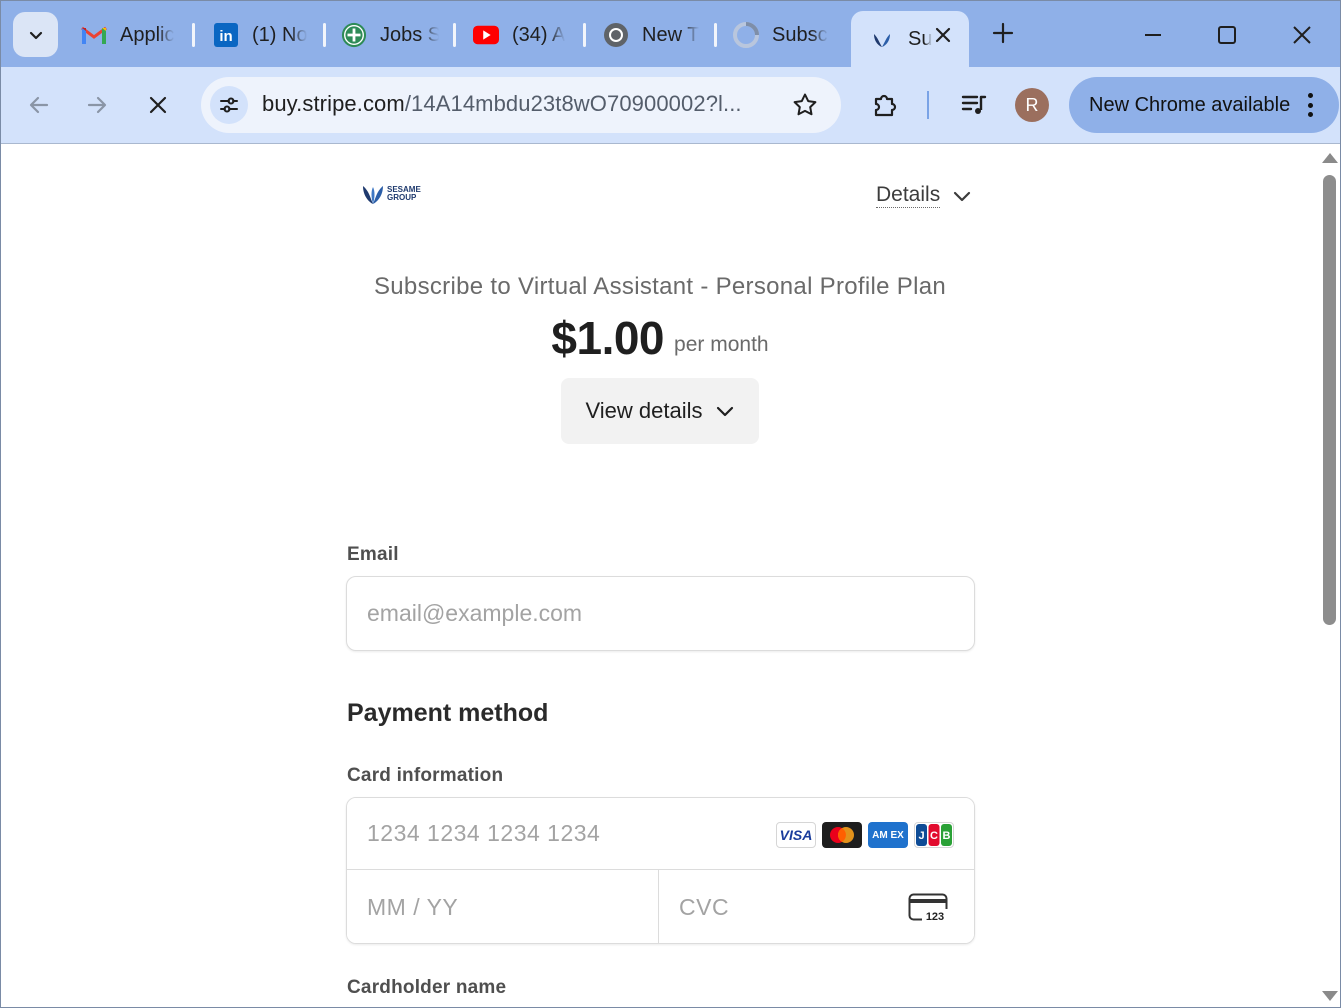 The width and height of the screenshot is (1341, 1008). What do you see at coordinates (616, 35) in the screenshot?
I see `chrome-icon` at bounding box center [616, 35].